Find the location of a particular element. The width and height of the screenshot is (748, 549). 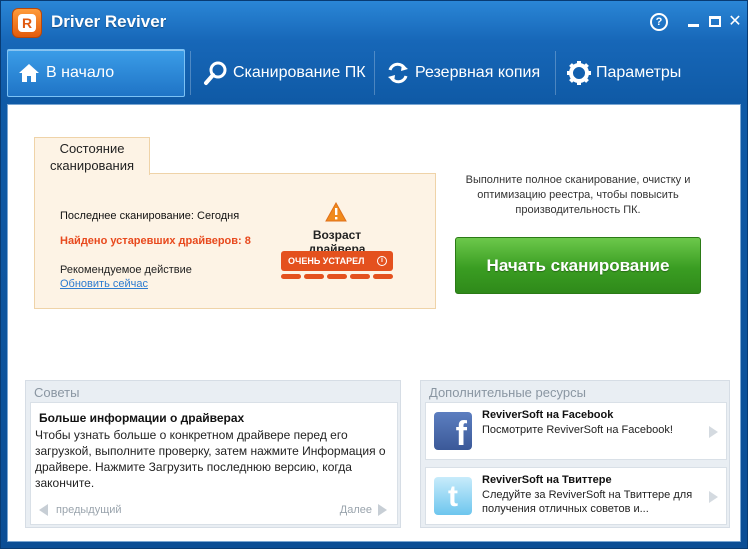

tip-prev-label: предыдущий is located at coordinates (89, 510).